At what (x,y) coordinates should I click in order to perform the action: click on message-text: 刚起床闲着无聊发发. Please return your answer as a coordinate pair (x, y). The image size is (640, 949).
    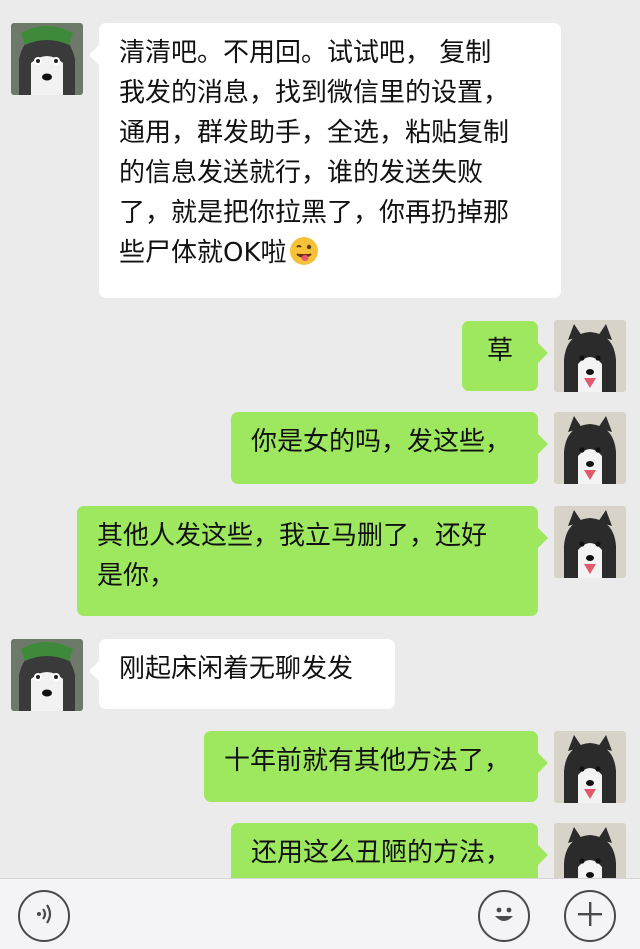
    Looking at the image, I should click on (236, 669).